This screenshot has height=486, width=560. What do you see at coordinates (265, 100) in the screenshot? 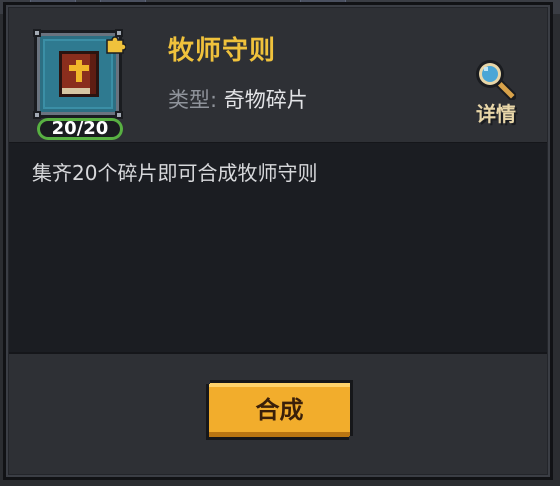
I see `item-type-value: 奇物碎片` at bounding box center [265, 100].